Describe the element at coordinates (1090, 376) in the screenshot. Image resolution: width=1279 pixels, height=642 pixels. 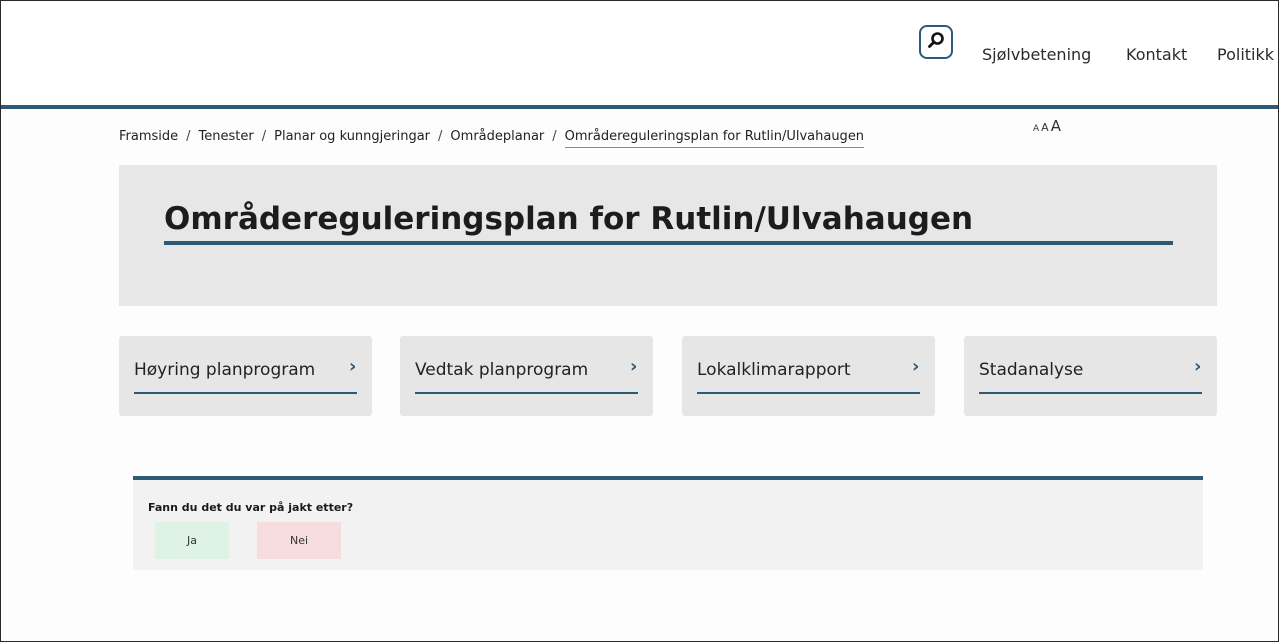
I see `link-card-stadanalyse: Stadanalyse ›` at that location.